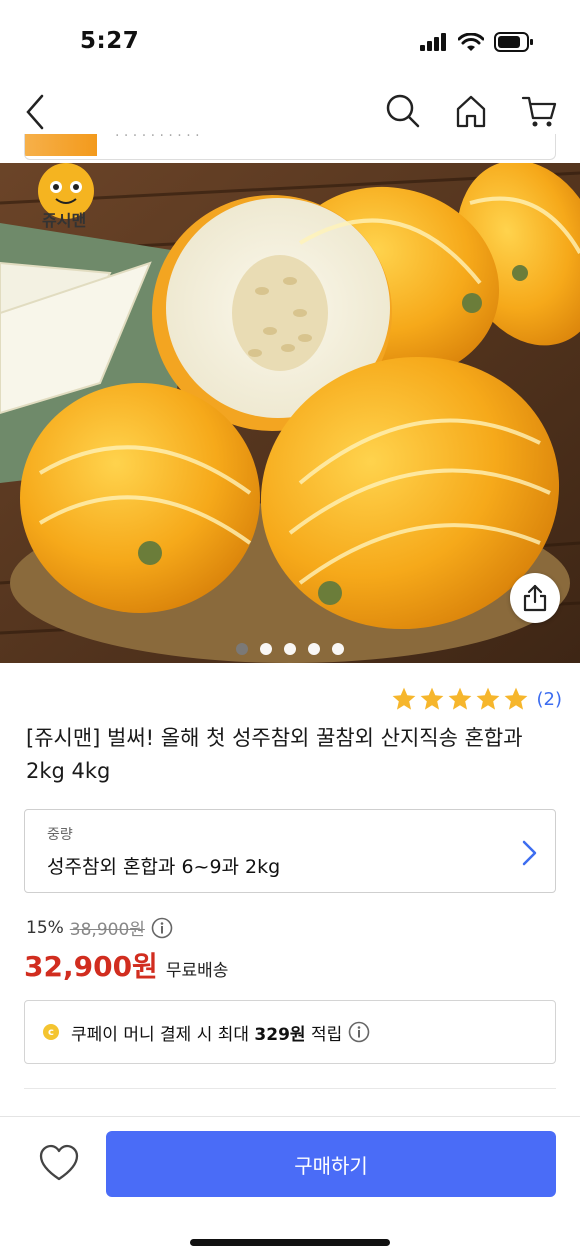 This screenshot has height=1257, width=580. I want to click on back-button, so click(37, 110).